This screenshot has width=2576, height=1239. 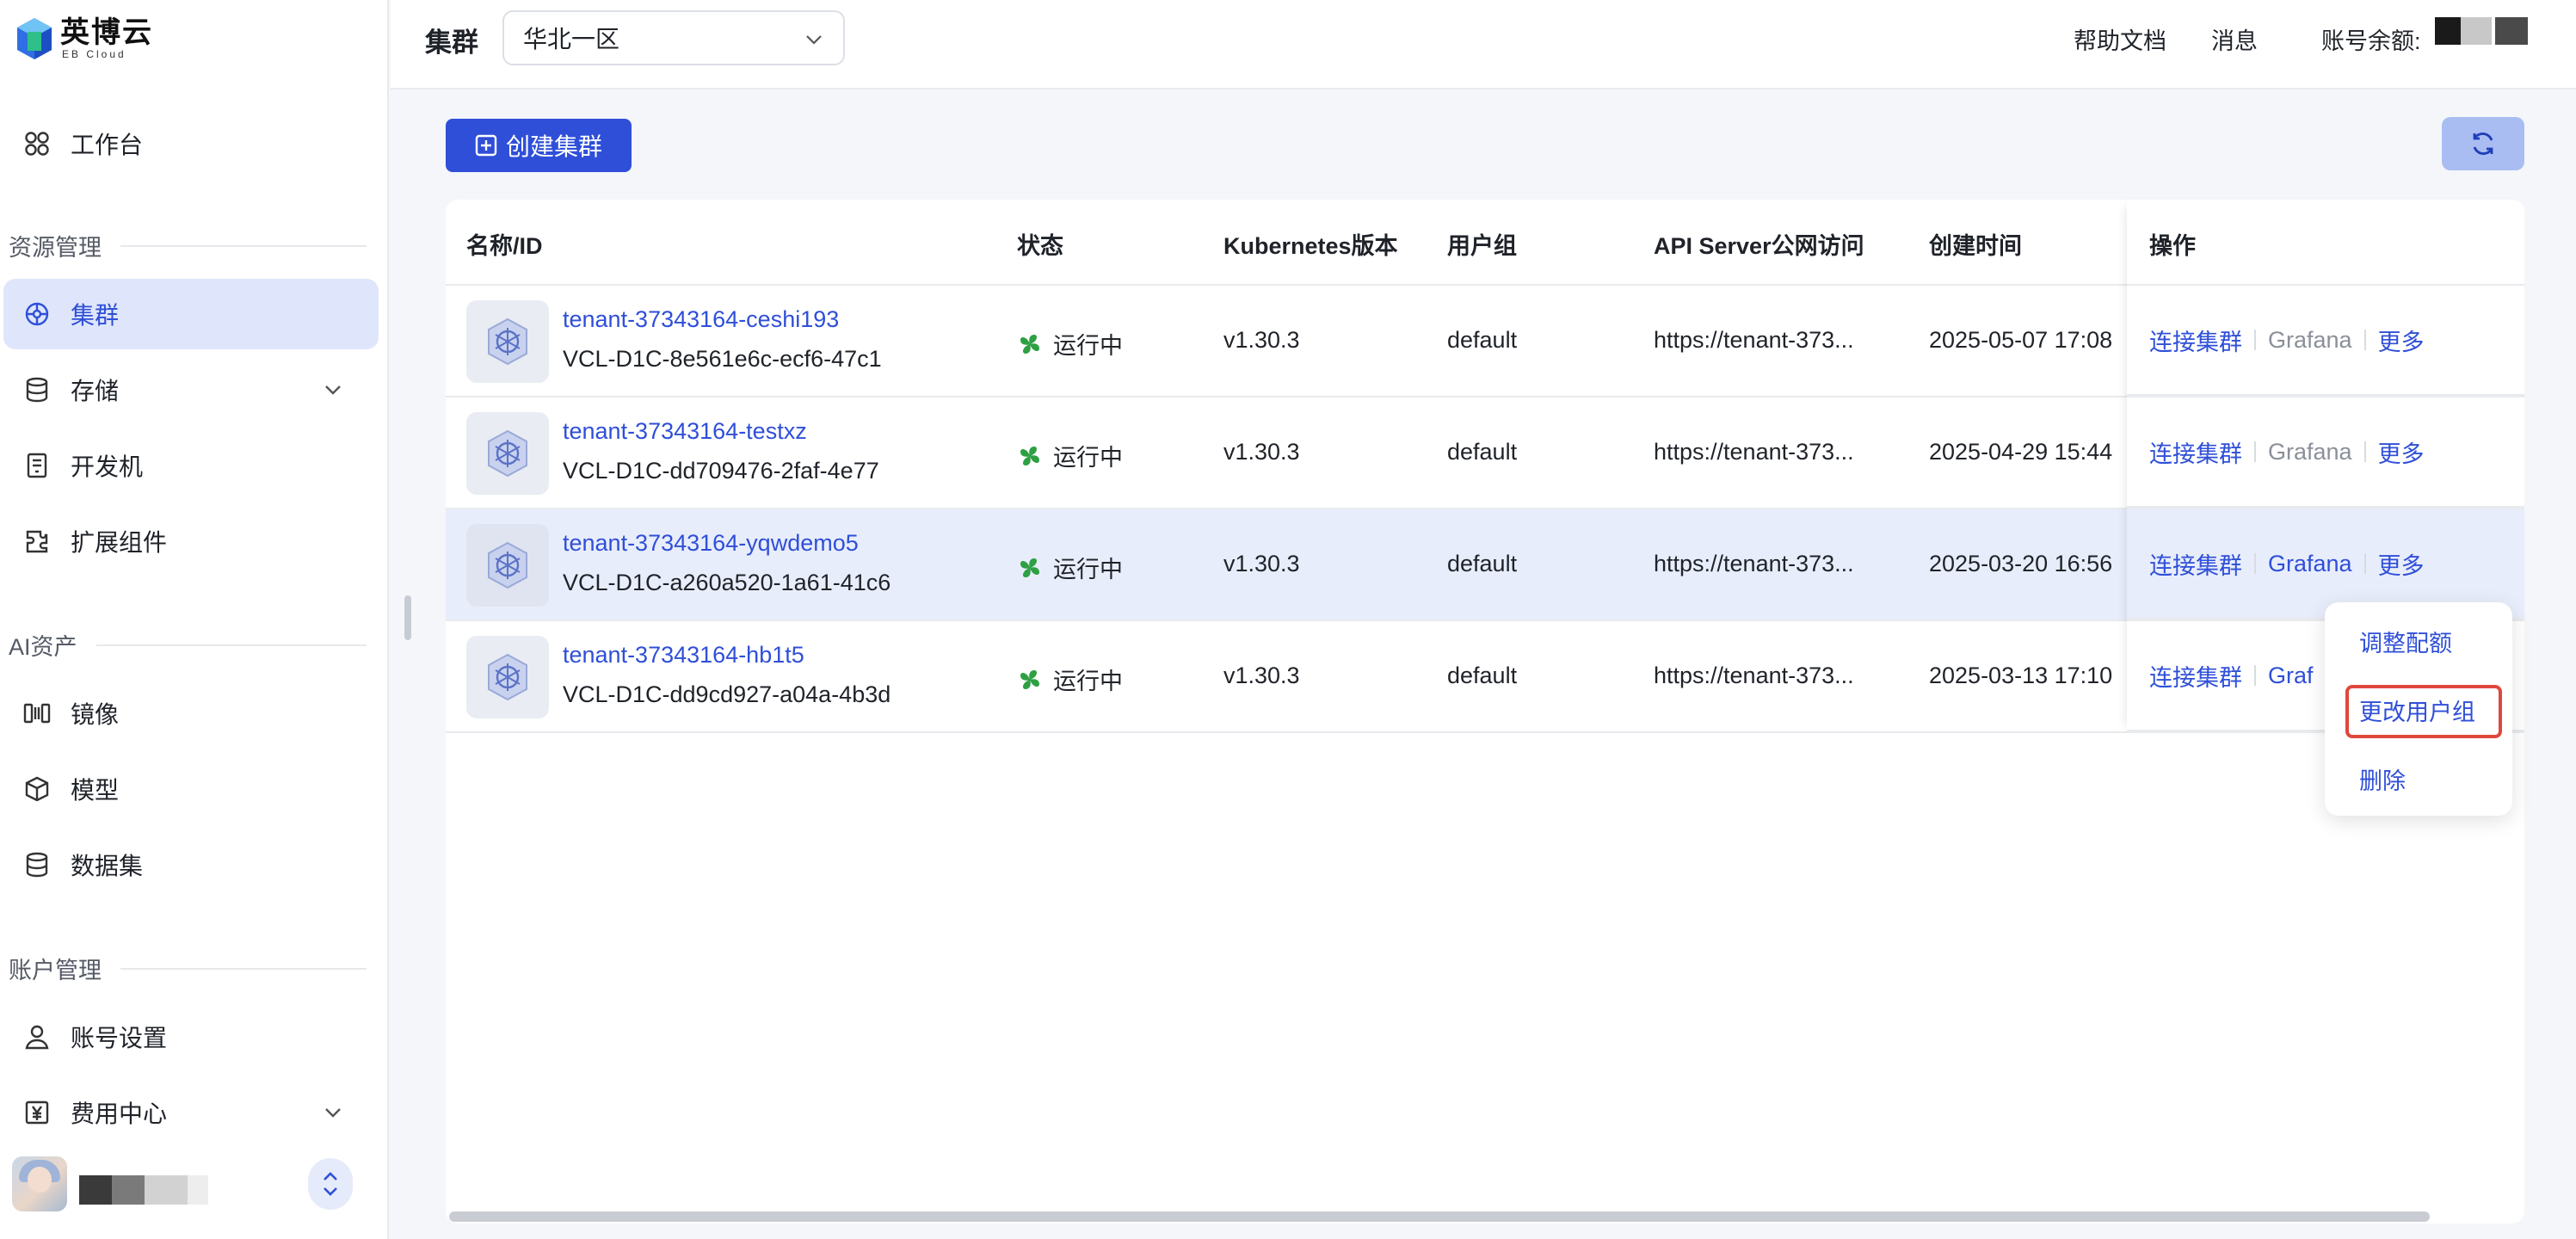 What do you see at coordinates (191, 1037) in the screenshot?
I see `sidebar-item-account-settings: 账号设置` at bounding box center [191, 1037].